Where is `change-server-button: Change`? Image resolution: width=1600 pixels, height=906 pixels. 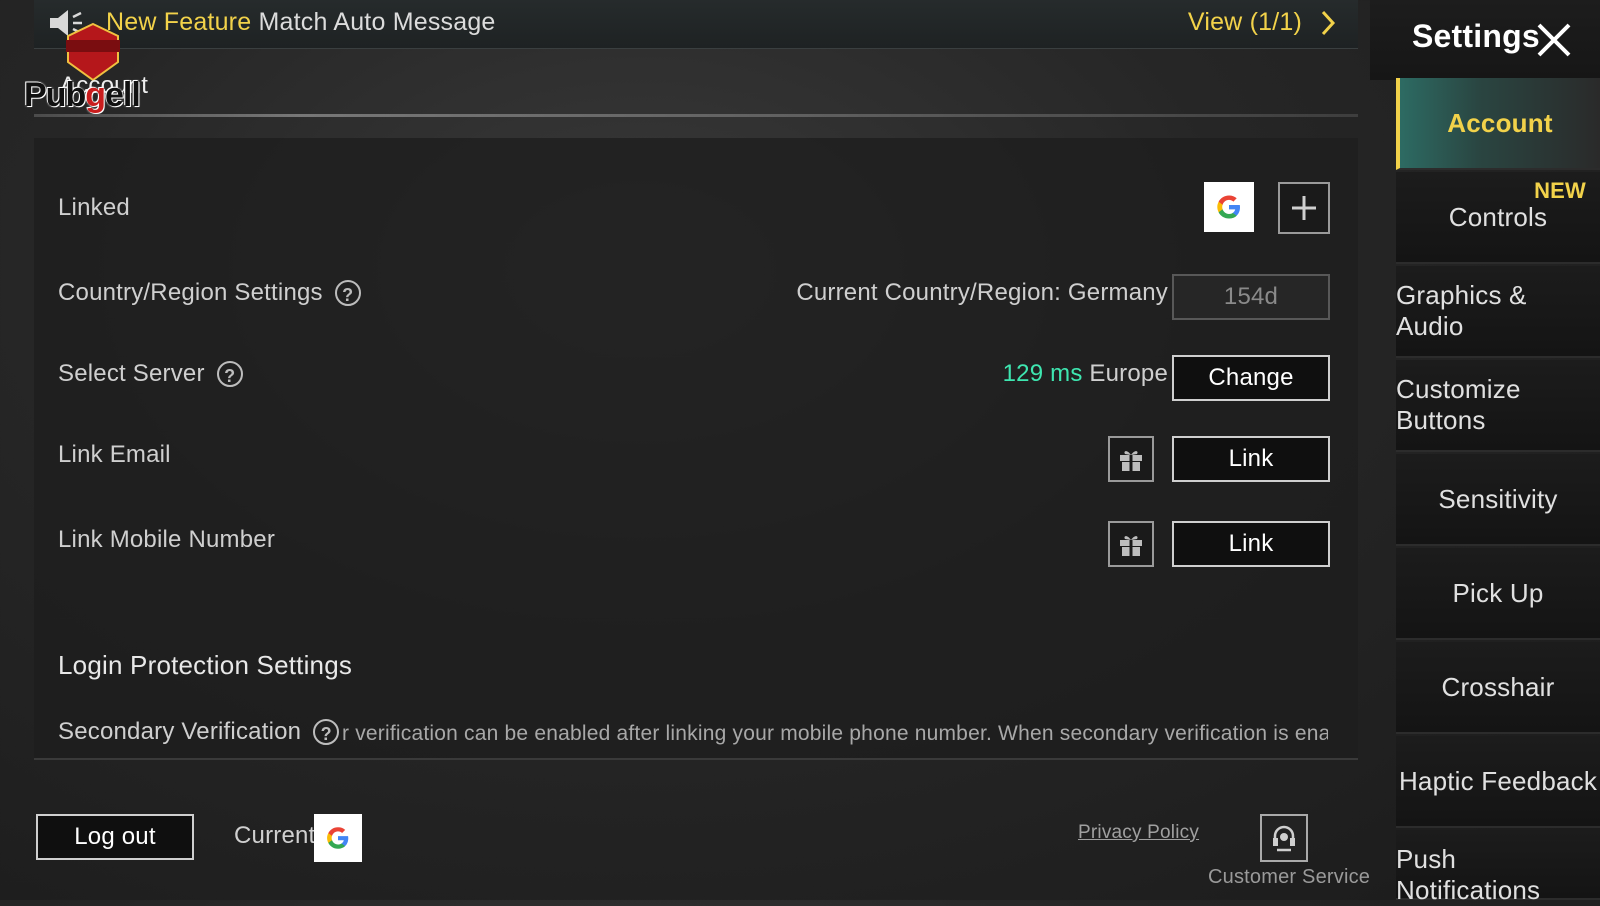
change-server-button: Change is located at coordinates (1251, 378).